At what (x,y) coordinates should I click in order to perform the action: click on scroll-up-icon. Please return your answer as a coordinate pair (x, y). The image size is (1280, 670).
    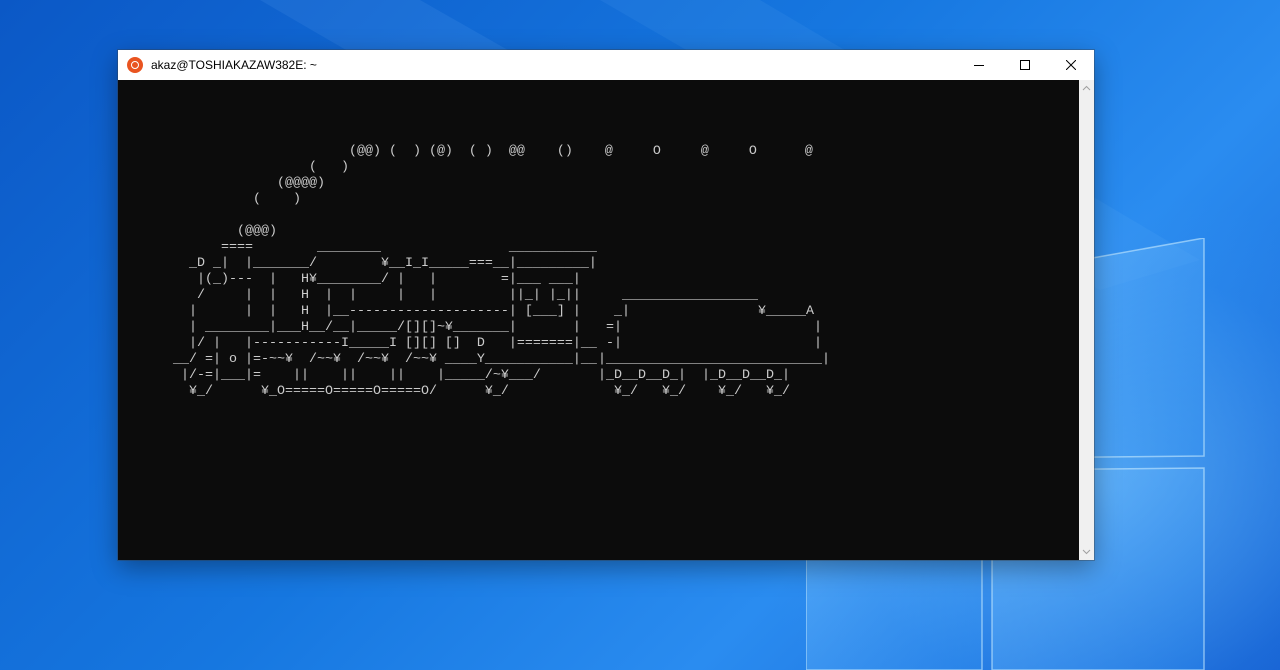
    Looking at the image, I should click on (1086, 88).